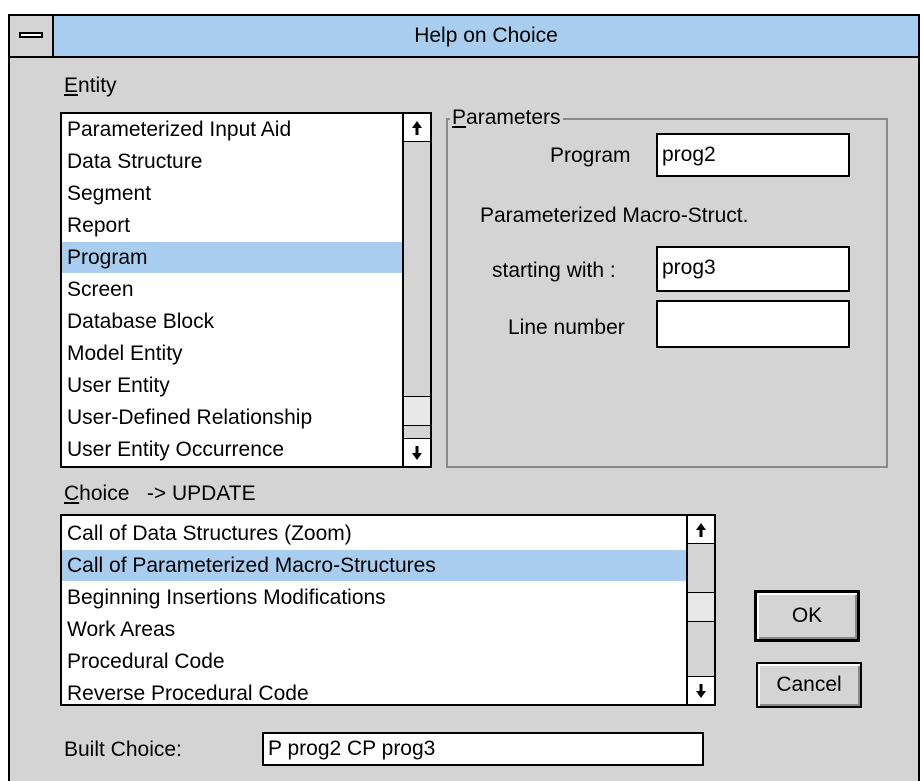 Image resolution: width=922 pixels, height=781 pixels. I want to click on title-bar: Help on Choice, so click(464, 37).